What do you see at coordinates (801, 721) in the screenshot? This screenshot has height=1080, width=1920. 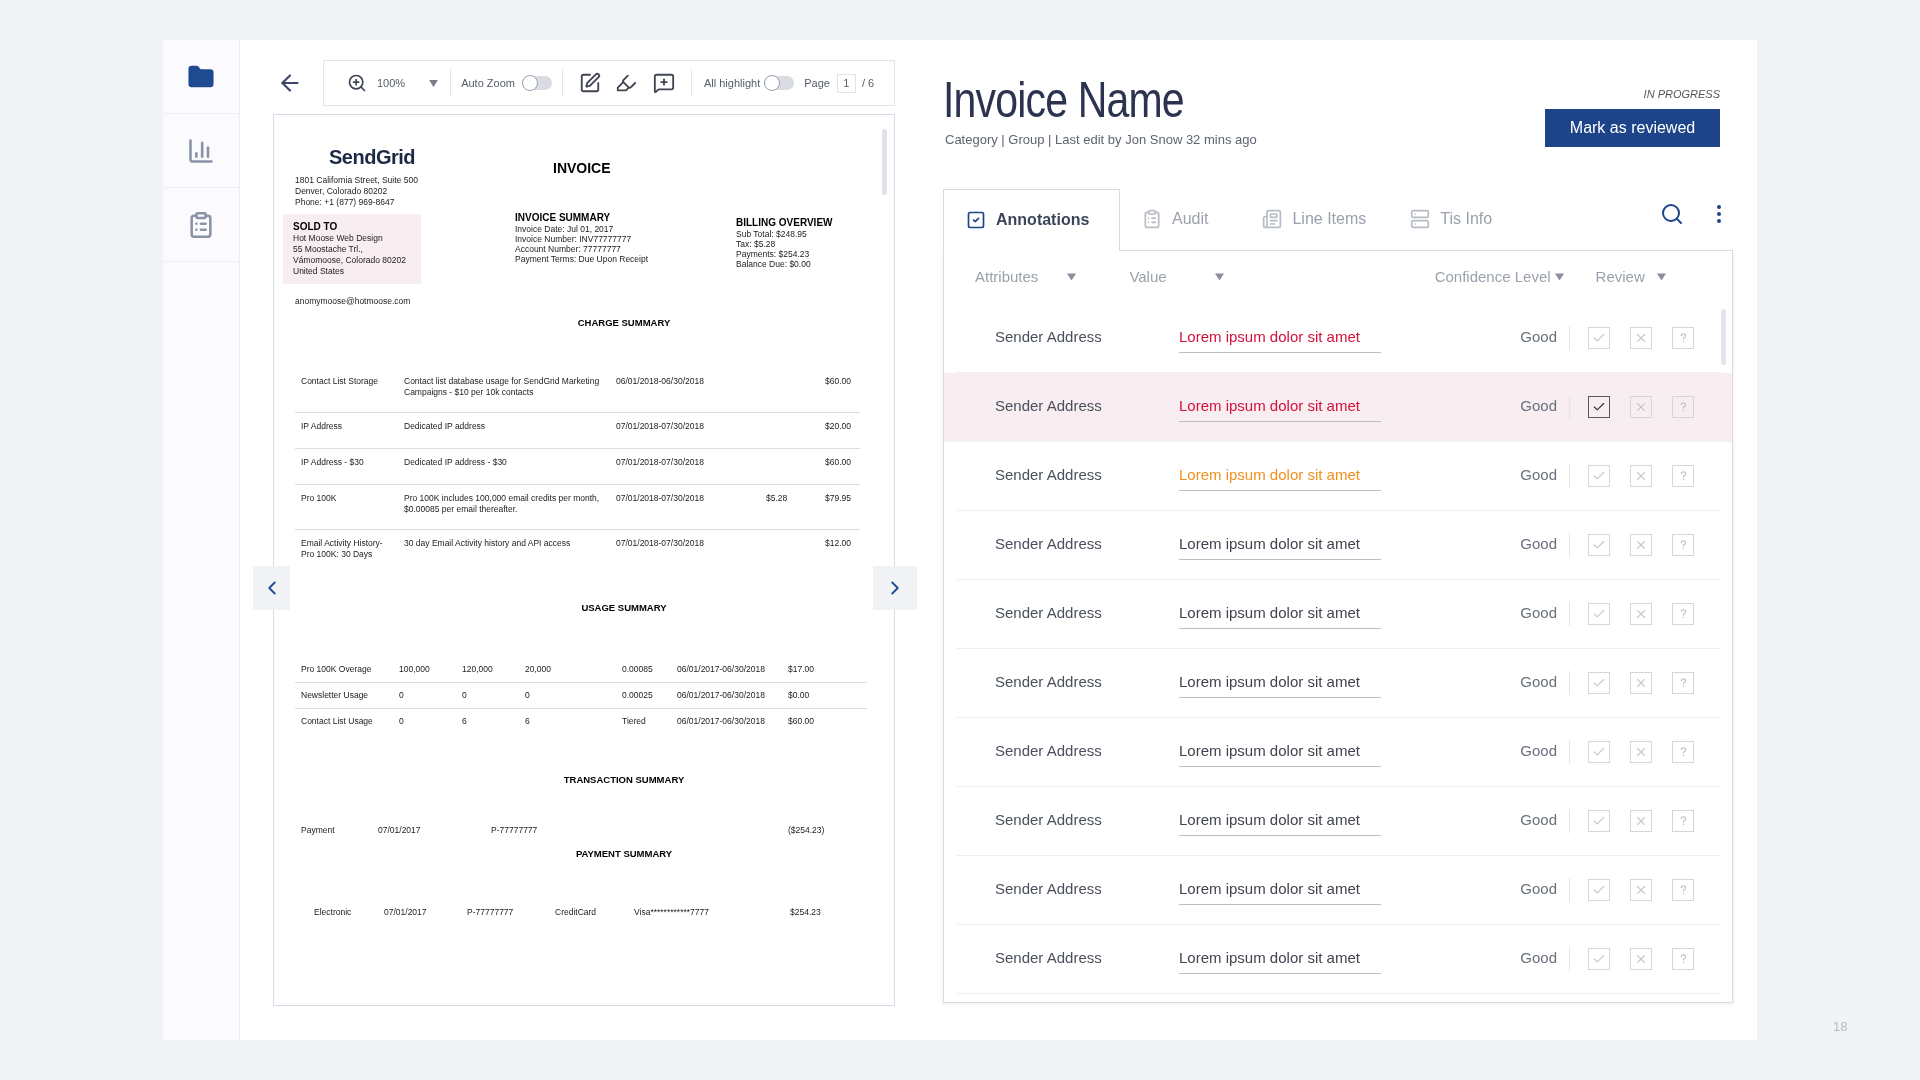 I see `table-cell-text: $60.00` at bounding box center [801, 721].